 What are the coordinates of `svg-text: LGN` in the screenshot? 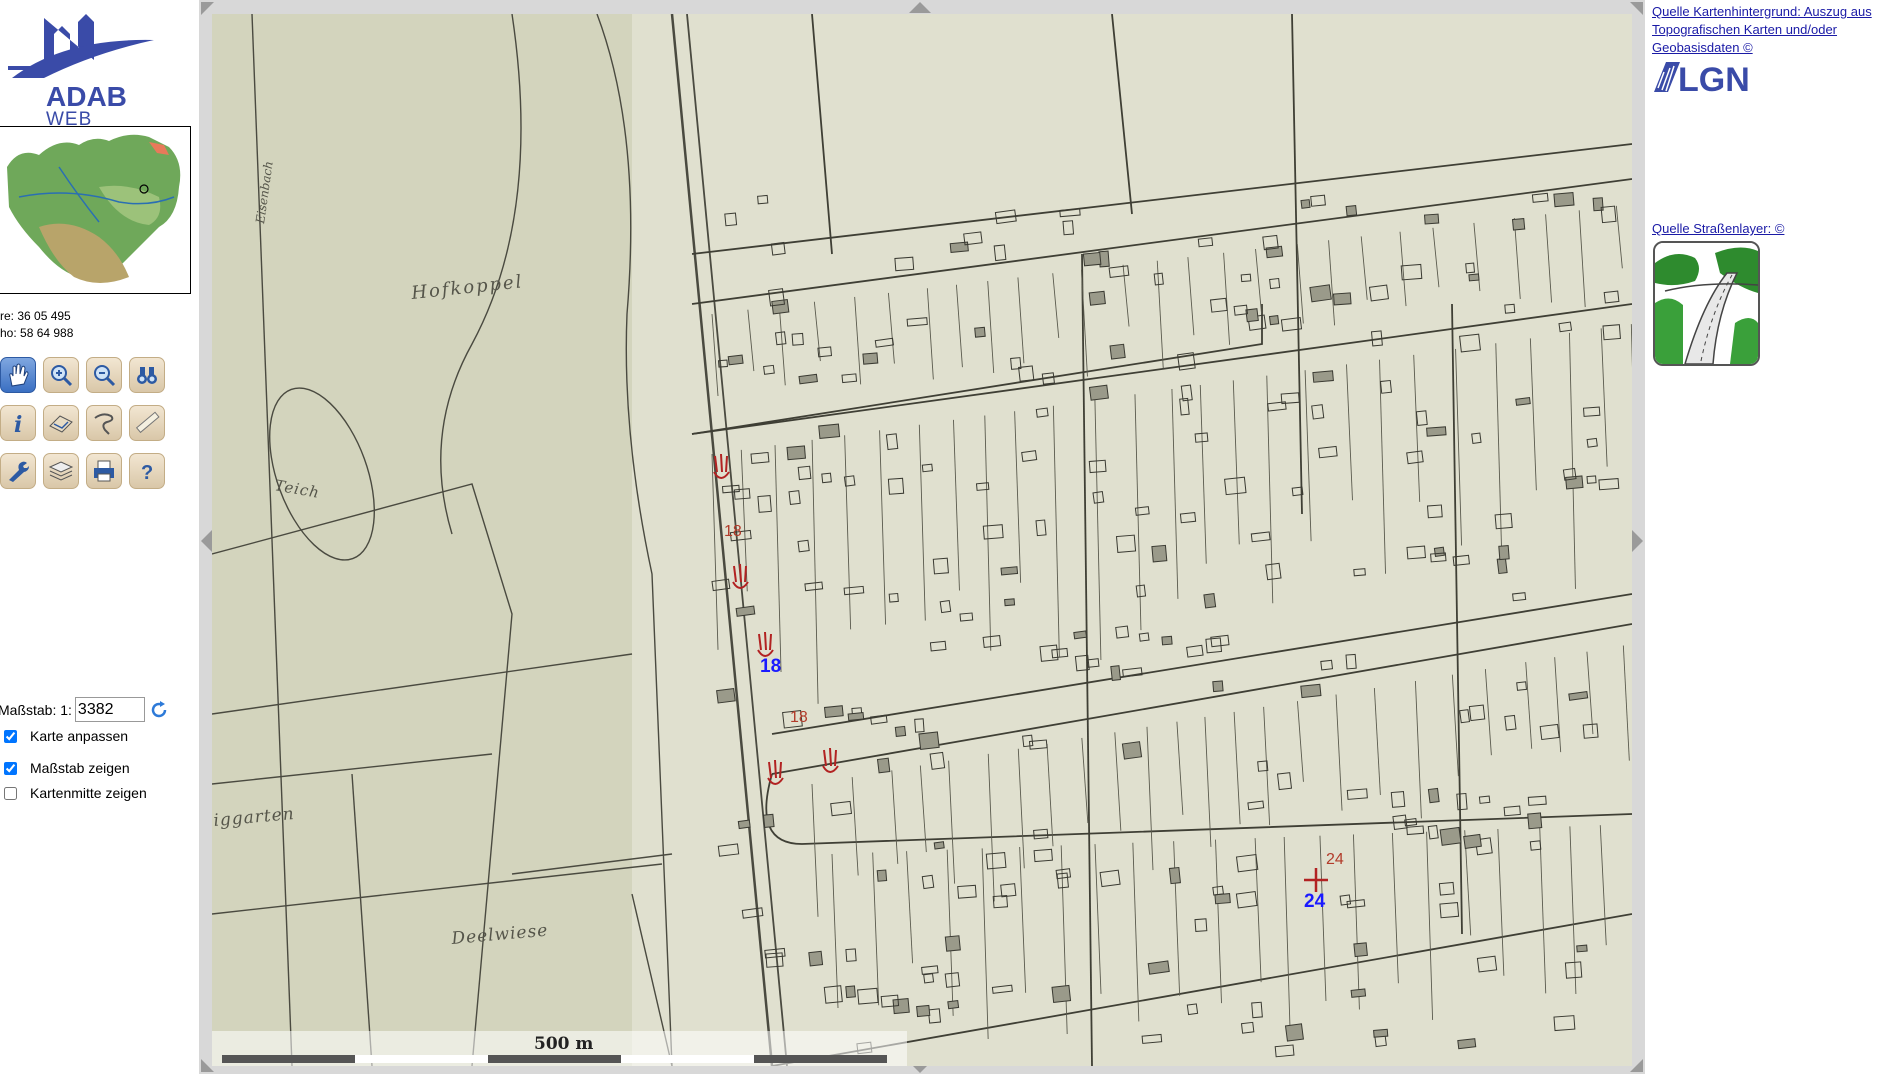 It's located at (1714, 77).